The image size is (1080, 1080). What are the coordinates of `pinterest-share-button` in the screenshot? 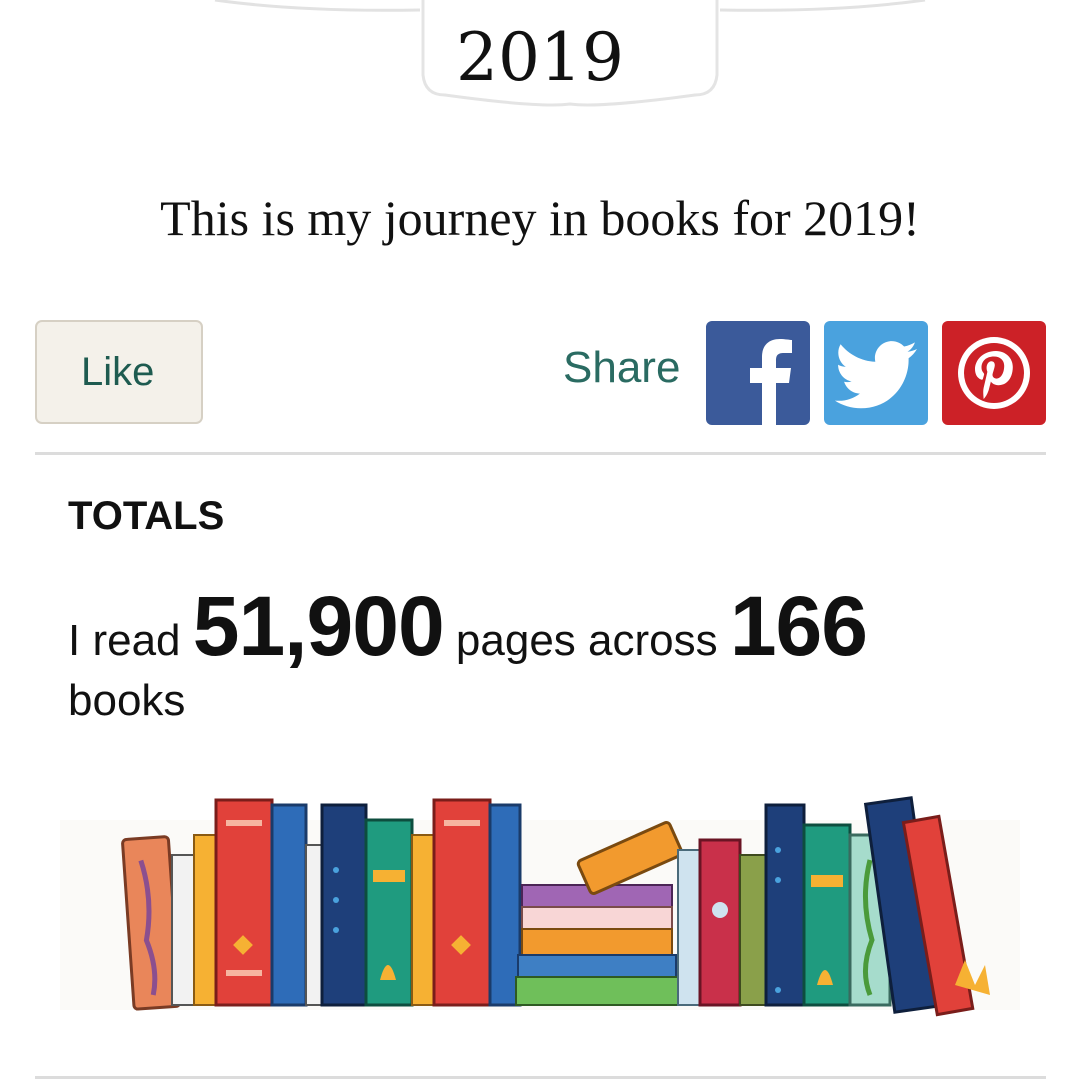 It's located at (994, 373).